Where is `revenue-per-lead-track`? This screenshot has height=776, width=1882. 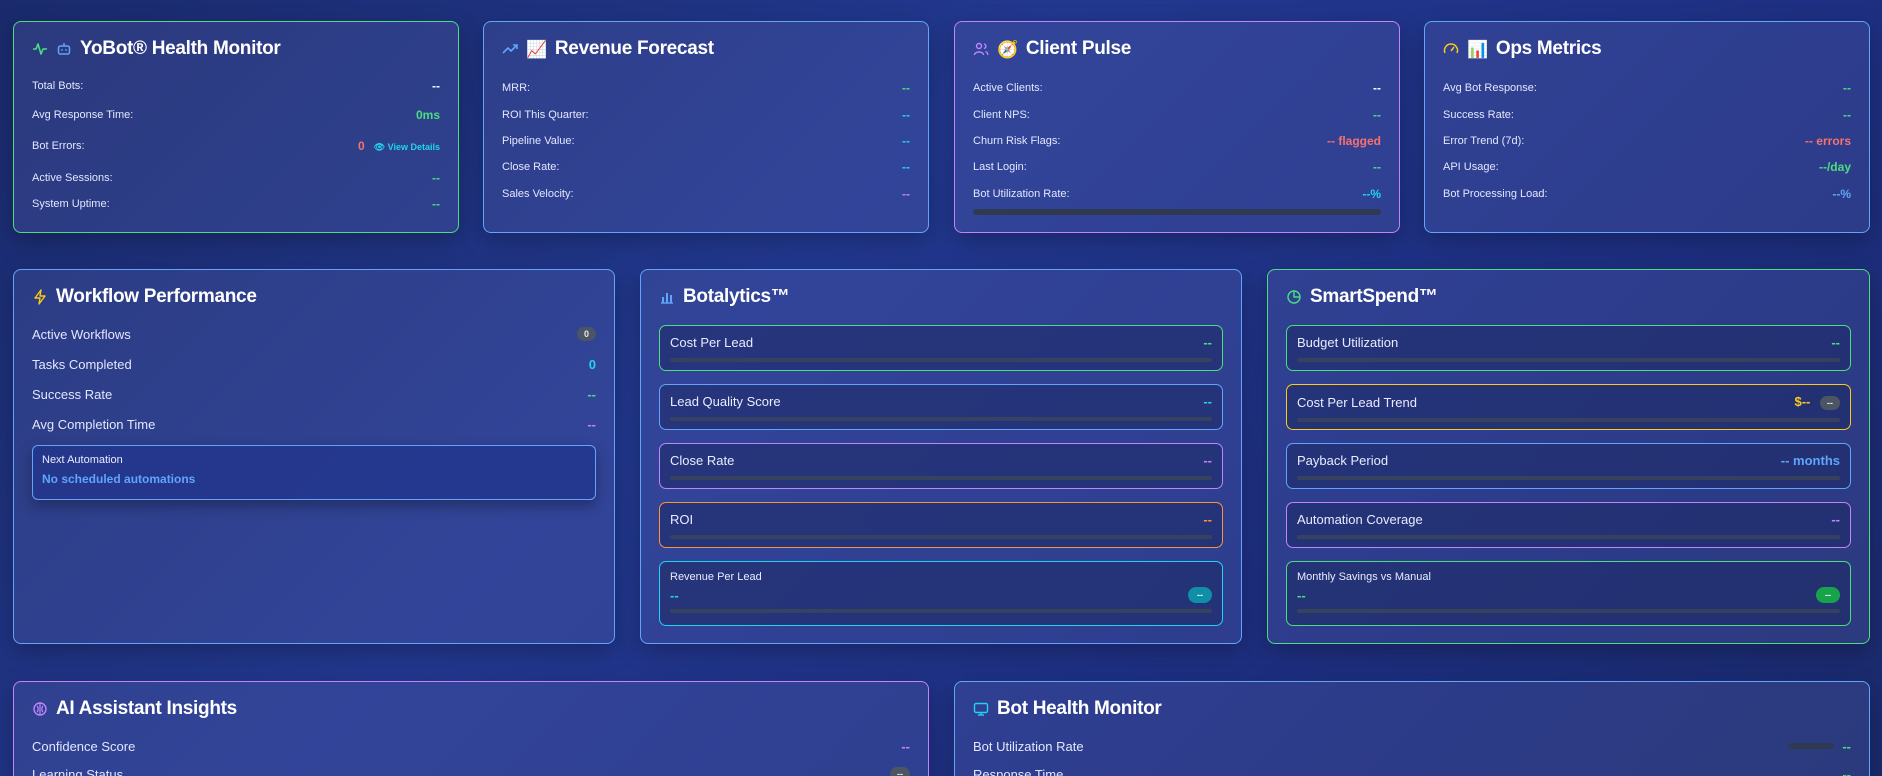
revenue-per-lead-track is located at coordinates (941, 611).